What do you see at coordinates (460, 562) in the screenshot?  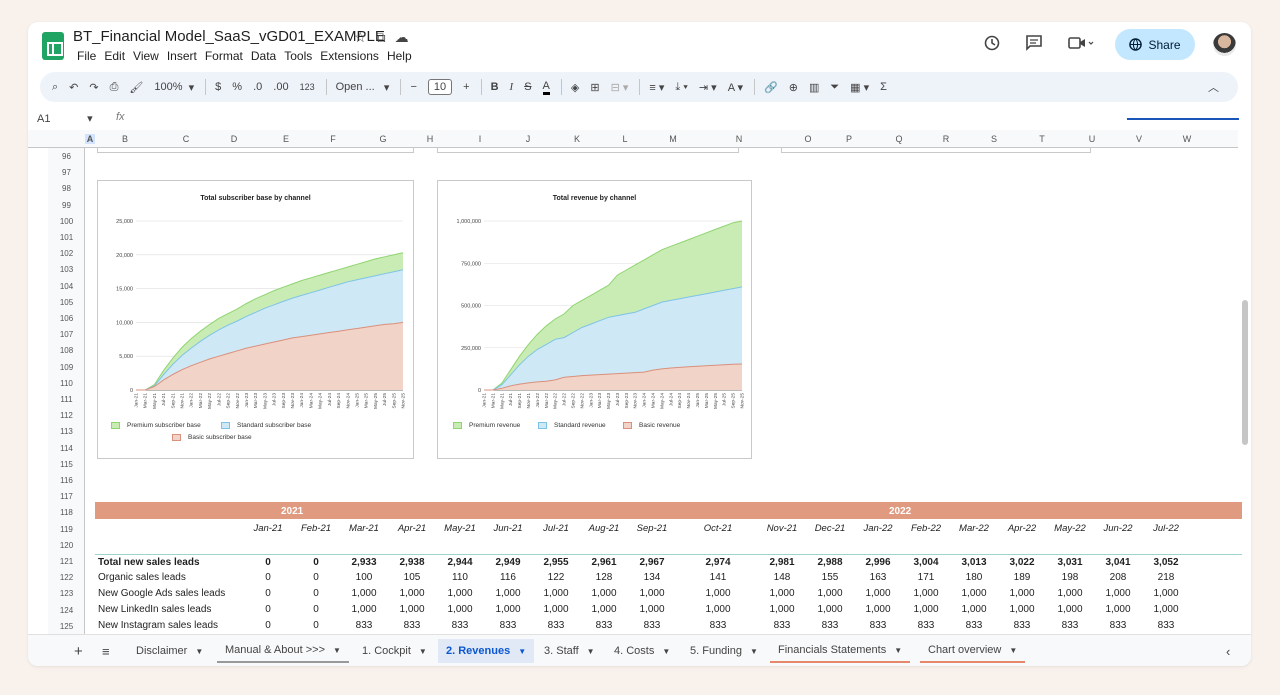 I see `table-cell: 2,944` at bounding box center [460, 562].